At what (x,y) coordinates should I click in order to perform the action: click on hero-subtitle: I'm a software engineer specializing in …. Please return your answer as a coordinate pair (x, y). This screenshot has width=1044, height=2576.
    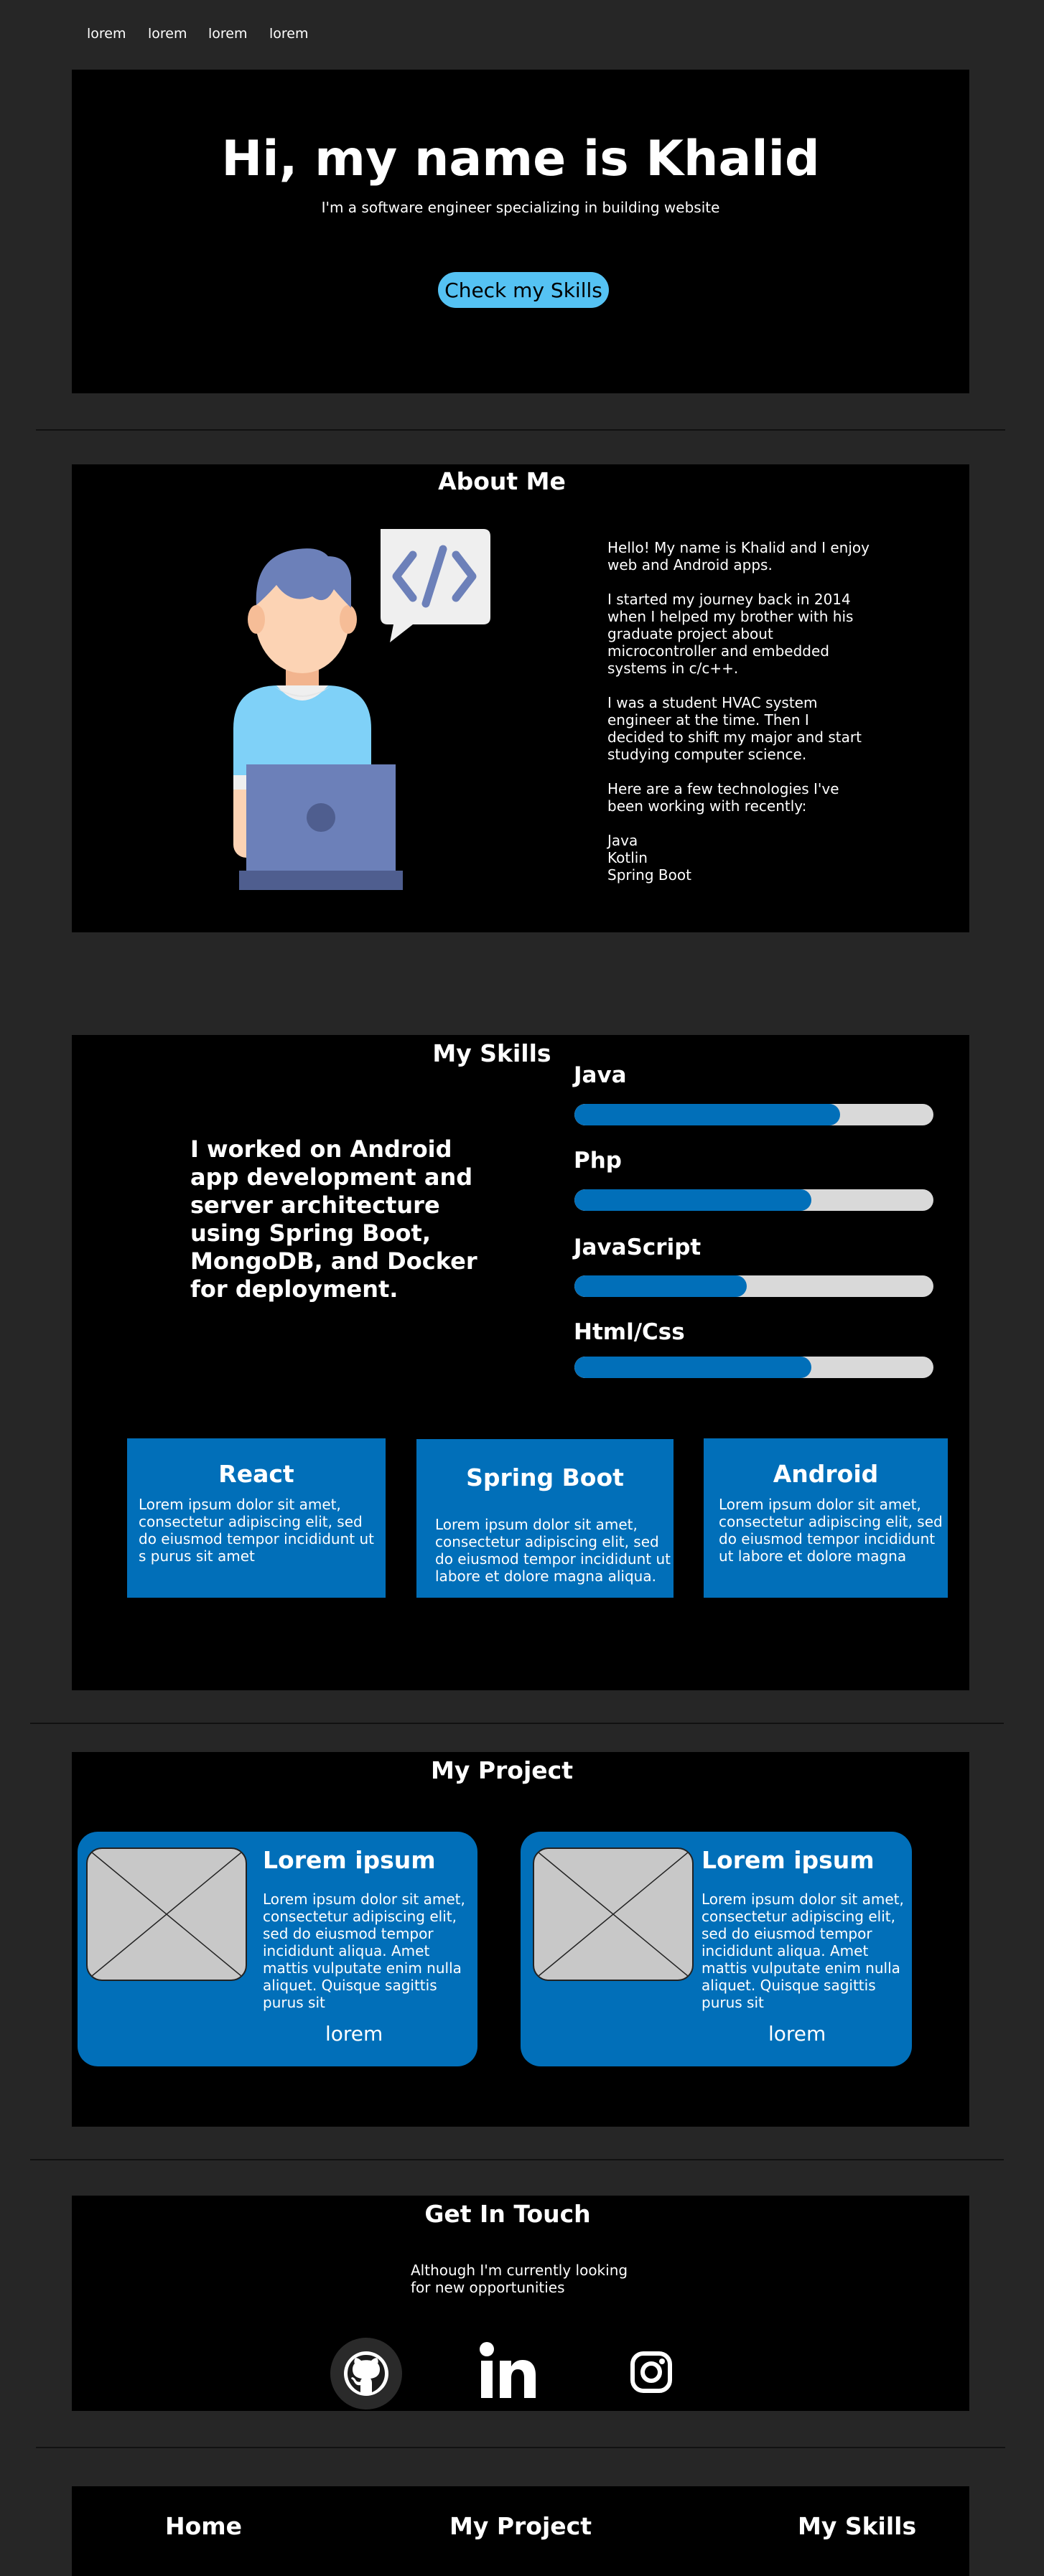
    Looking at the image, I should click on (520, 208).